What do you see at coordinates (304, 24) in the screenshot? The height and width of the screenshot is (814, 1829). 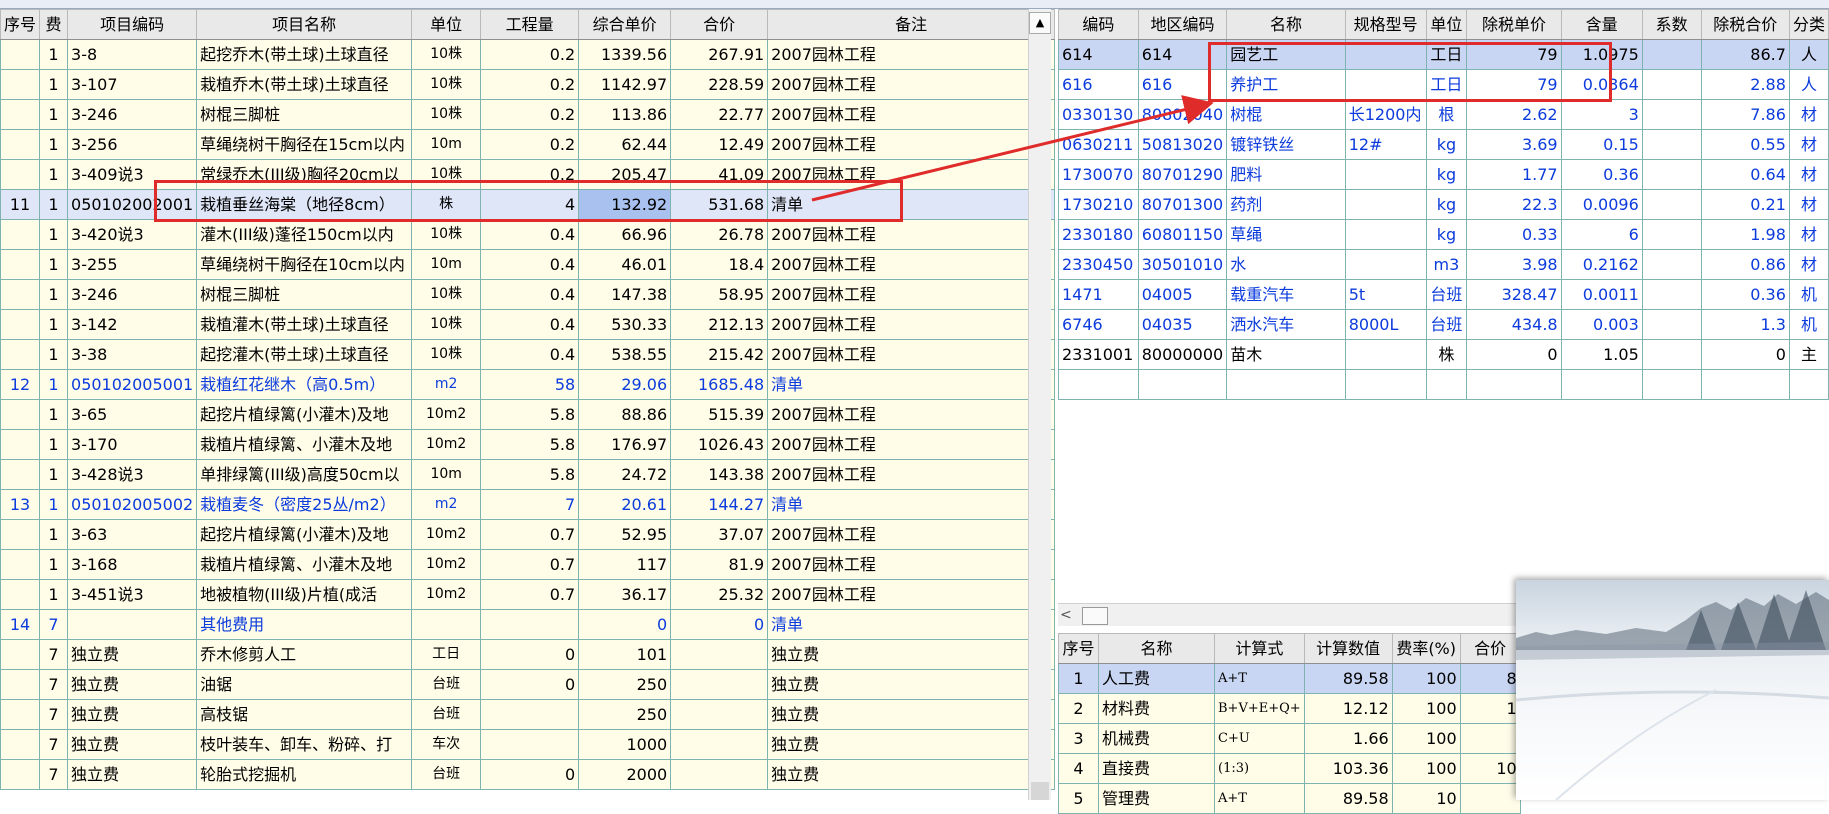 I see `left-header-cell: 项目名称` at bounding box center [304, 24].